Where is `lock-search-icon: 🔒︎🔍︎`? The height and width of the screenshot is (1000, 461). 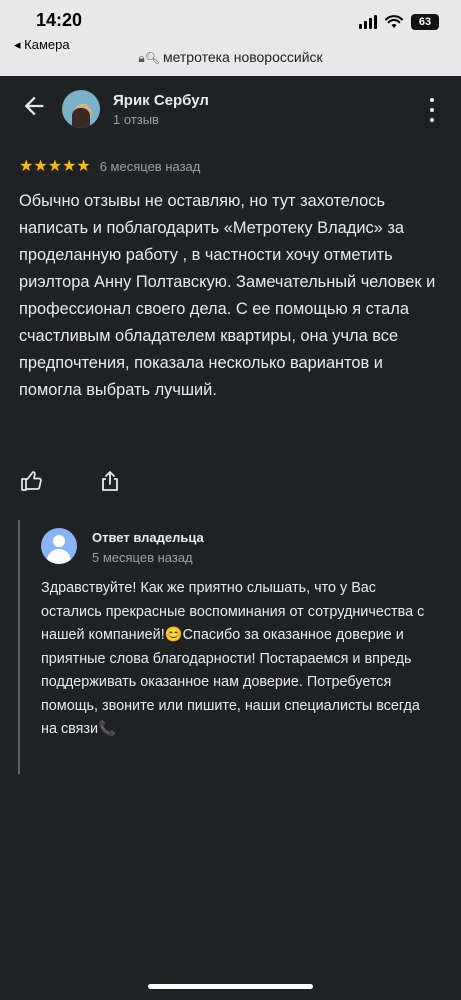
lock-search-icon: 🔒︎🔍︎ is located at coordinates (149, 58).